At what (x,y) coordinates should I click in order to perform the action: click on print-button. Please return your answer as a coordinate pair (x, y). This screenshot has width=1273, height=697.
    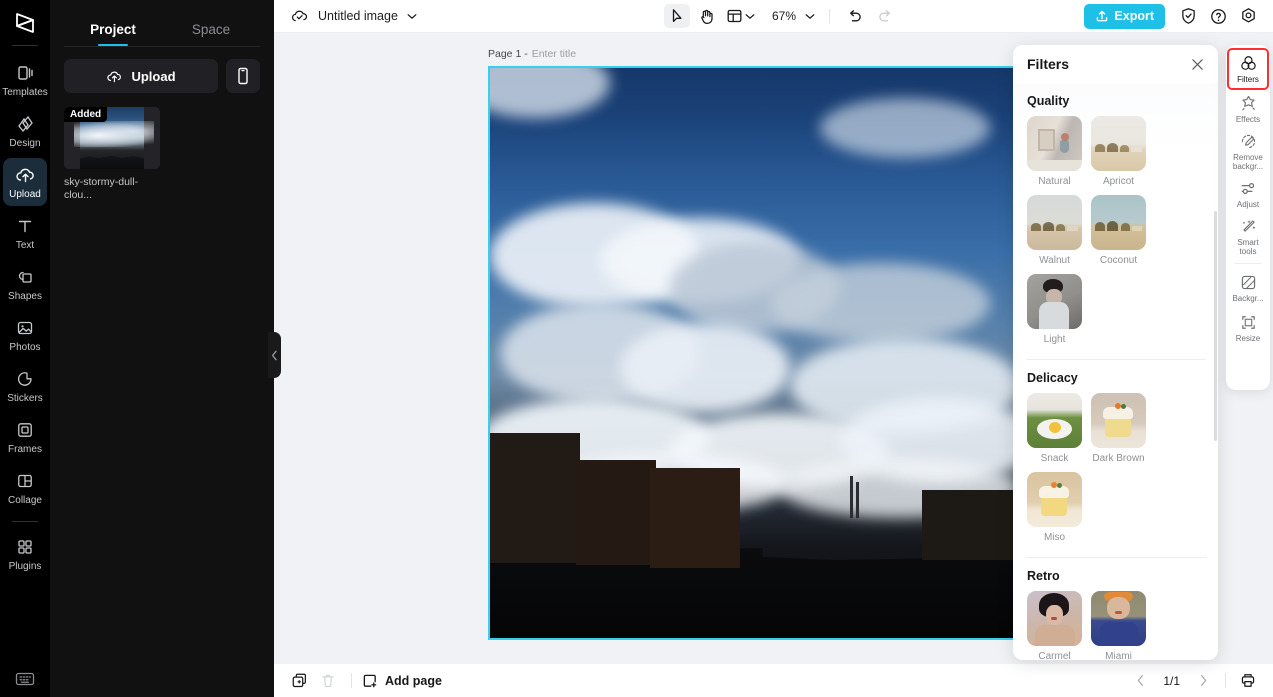
    Looking at the image, I should click on (1248, 681).